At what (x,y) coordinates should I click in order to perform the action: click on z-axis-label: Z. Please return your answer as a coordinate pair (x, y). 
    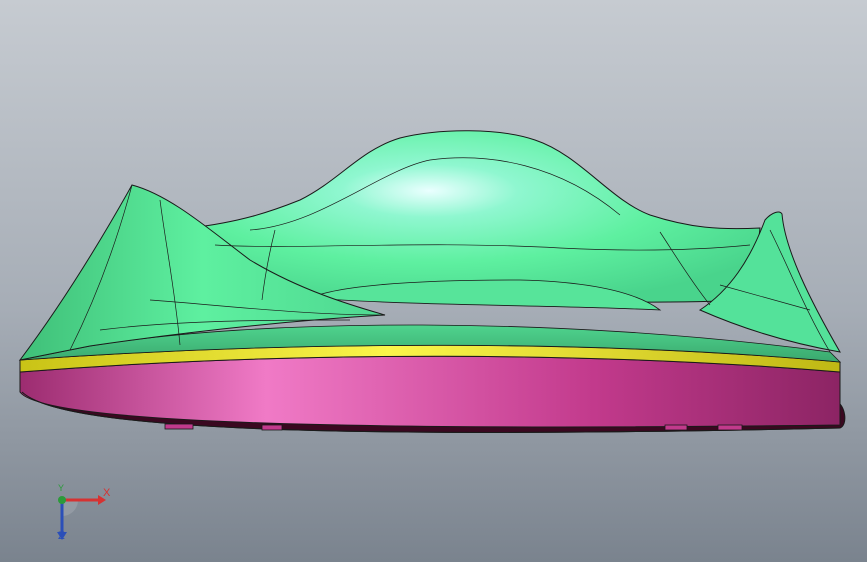
    Looking at the image, I should click on (61, 536).